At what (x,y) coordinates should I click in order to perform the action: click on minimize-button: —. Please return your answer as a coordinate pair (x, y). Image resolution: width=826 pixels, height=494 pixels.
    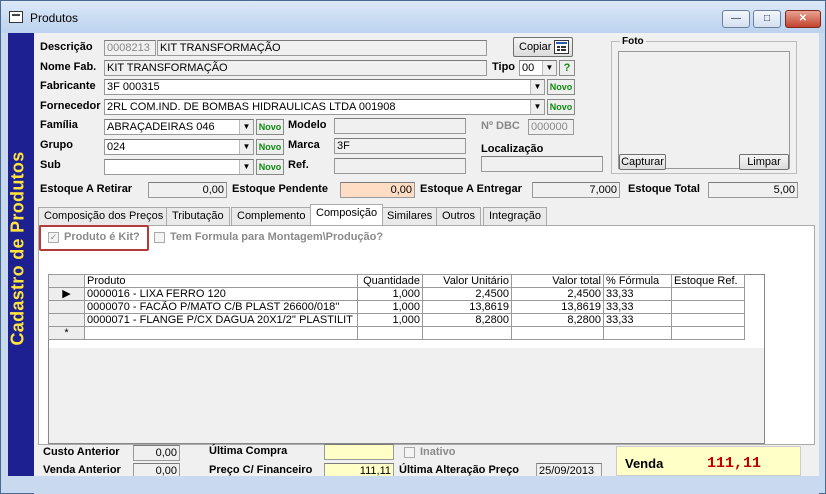
    Looking at the image, I should click on (736, 19).